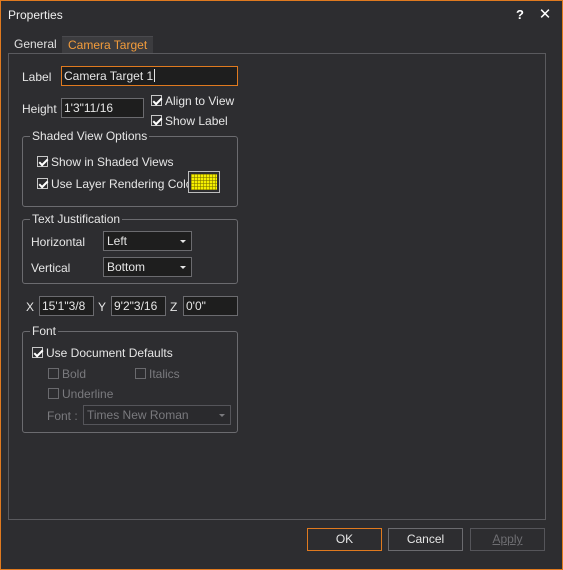  Describe the element at coordinates (37, 77) in the screenshot. I see `label-field-label: Label` at that location.